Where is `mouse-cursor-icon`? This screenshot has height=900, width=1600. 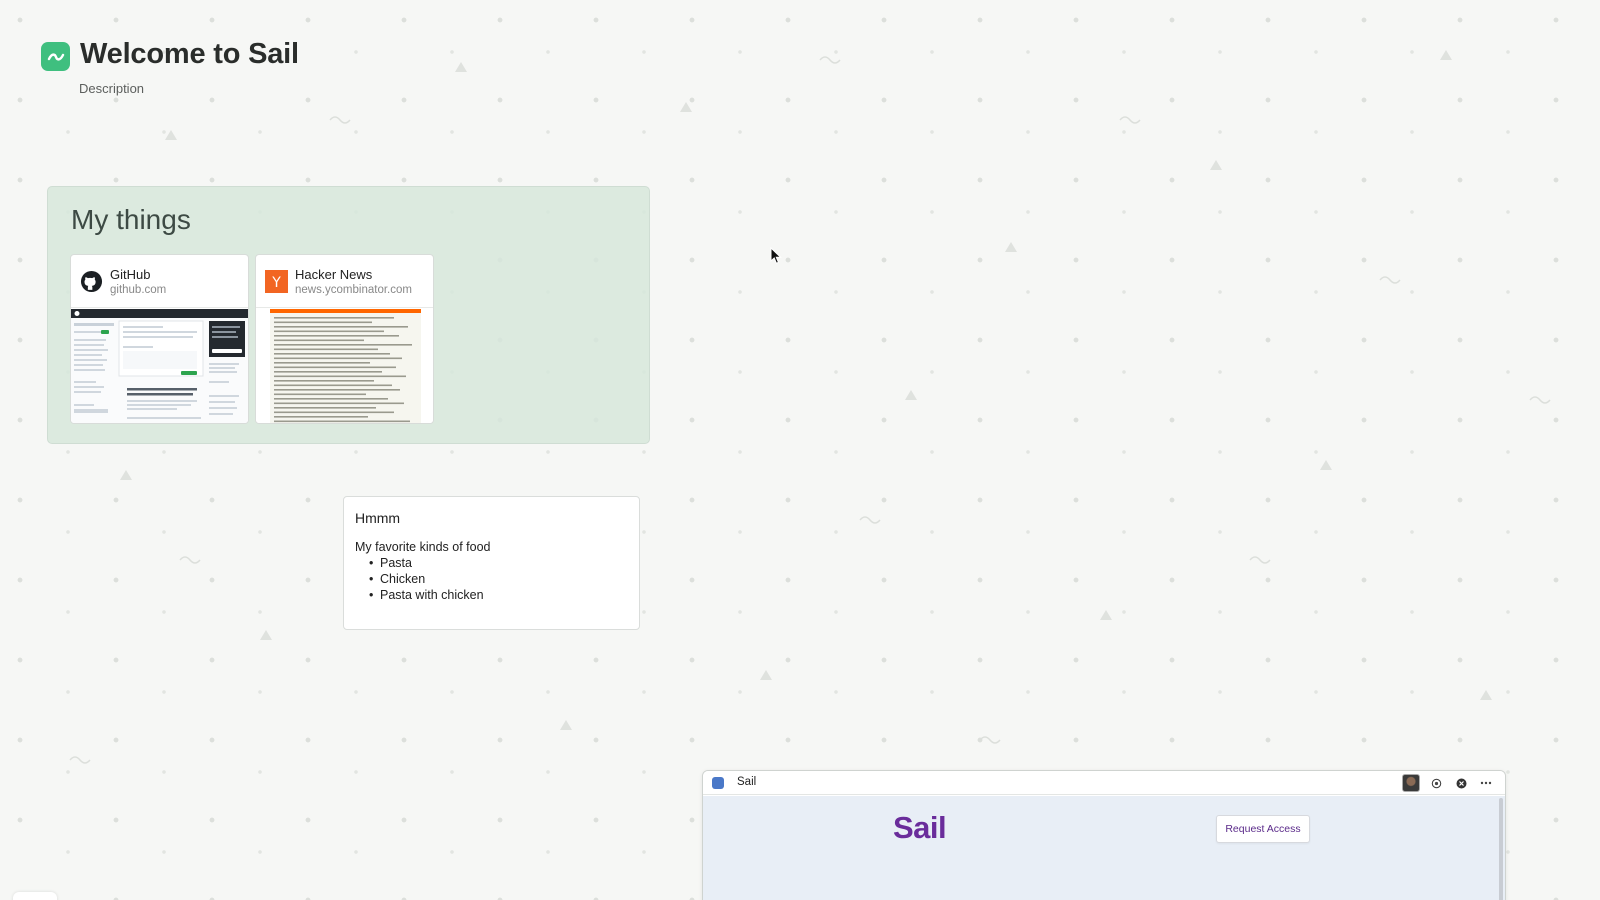 mouse-cursor-icon is located at coordinates (776, 255).